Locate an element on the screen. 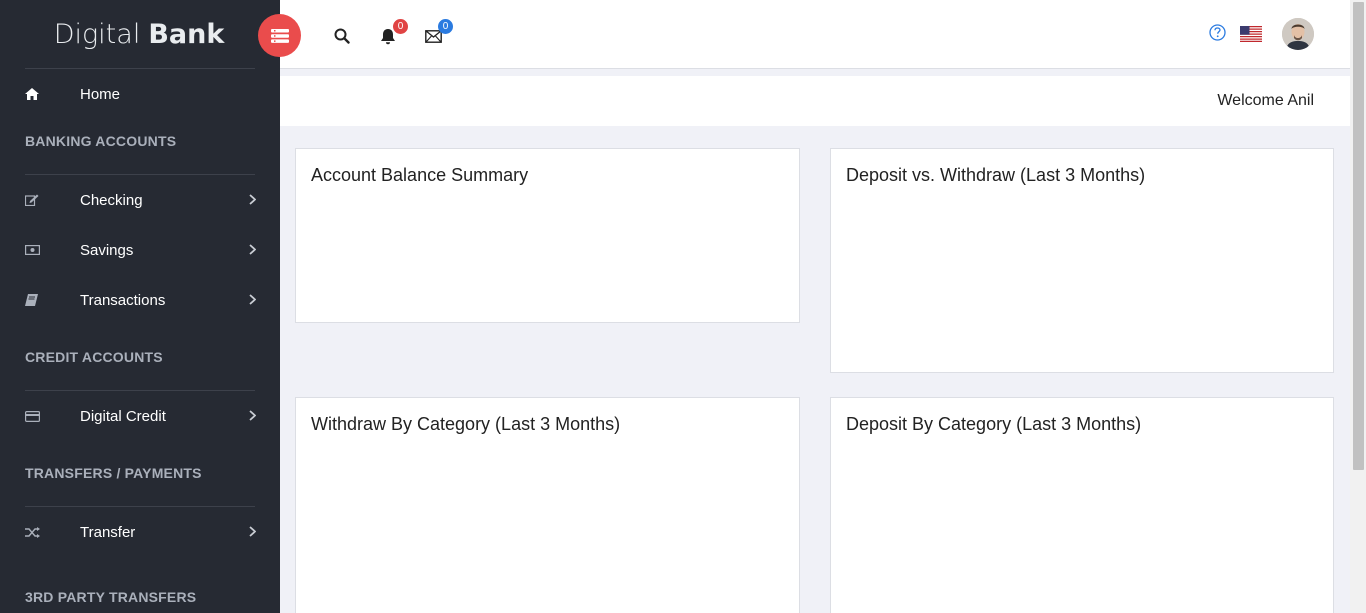 The height and width of the screenshot is (613, 1366). card-title: Account Balance Summary is located at coordinates (420, 175).